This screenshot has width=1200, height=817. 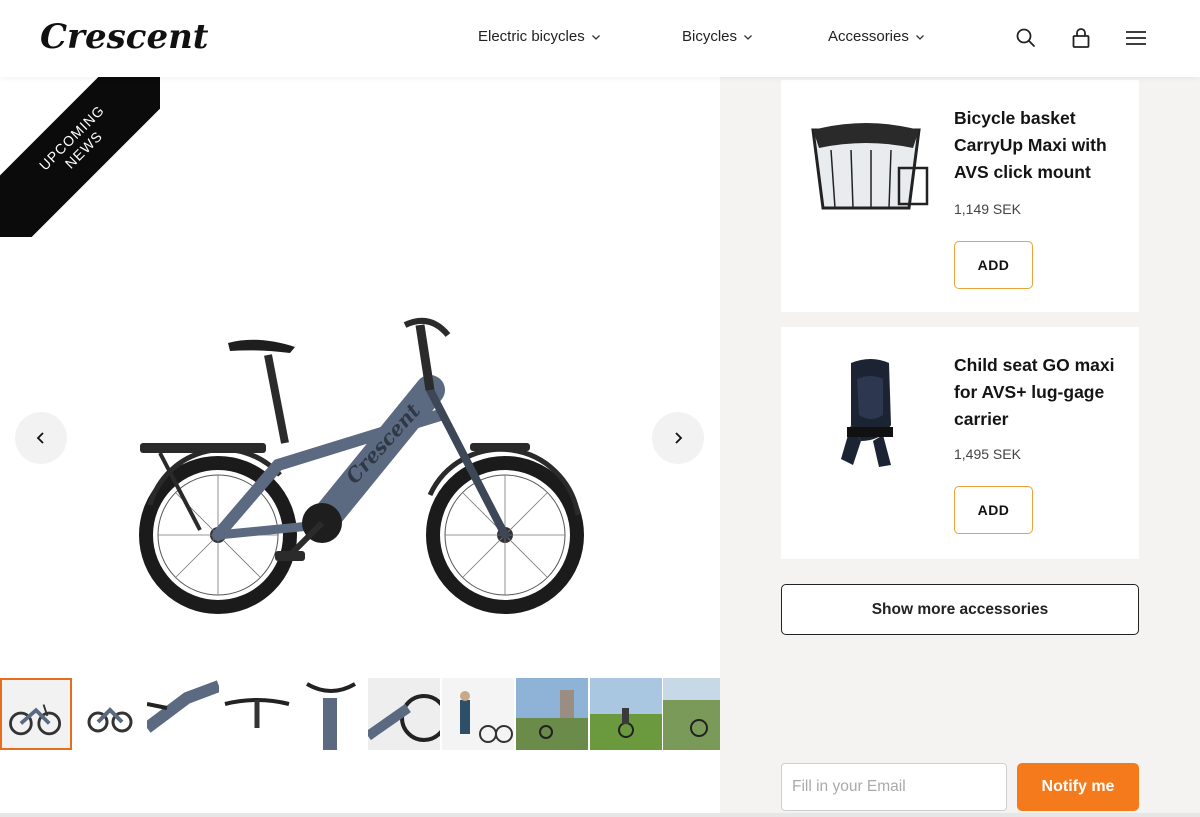 I want to click on nav-accessories-label: Accessories, so click(x=868, y=36).